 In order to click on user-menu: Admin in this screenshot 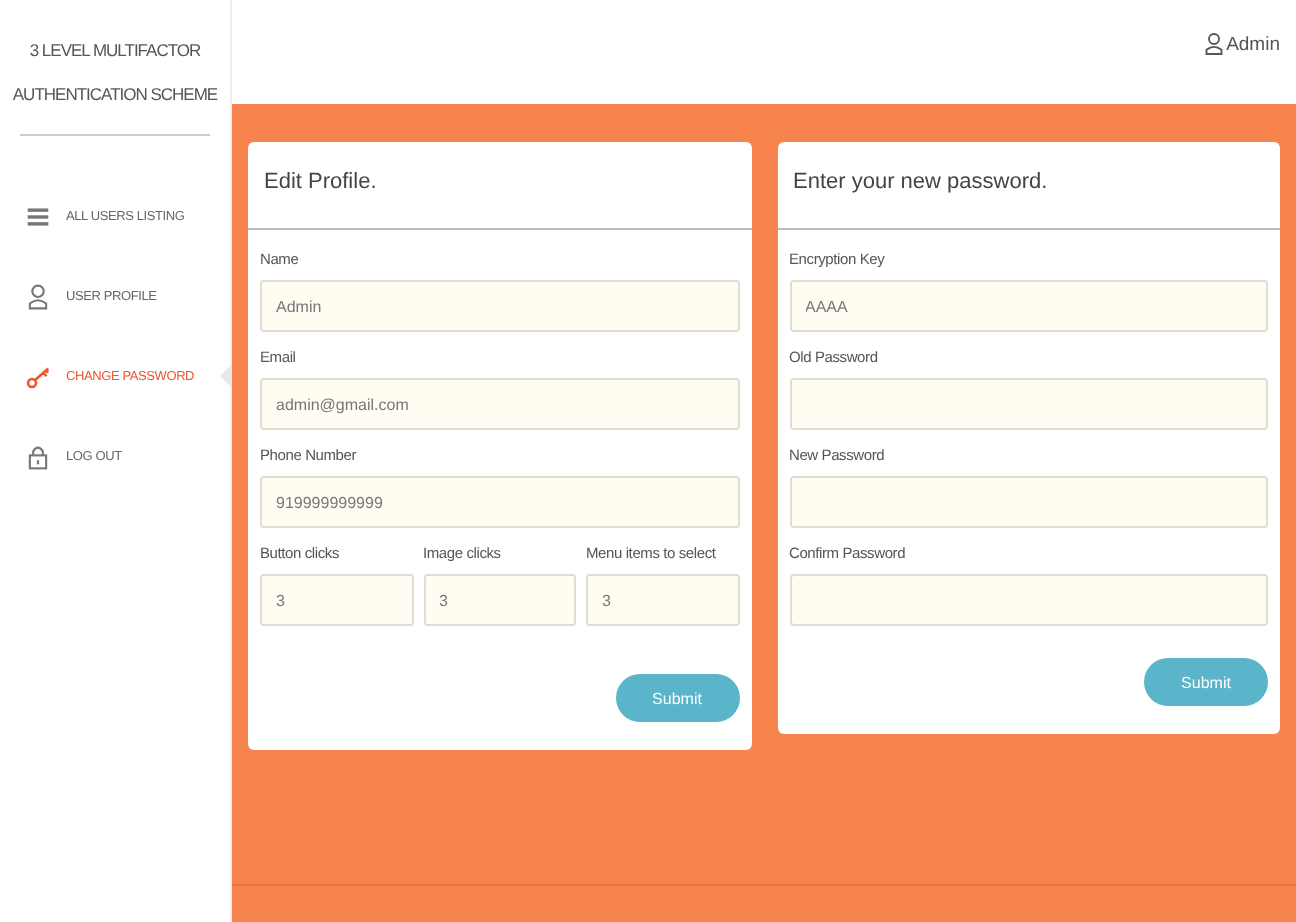, I will do `click(1242, 44)`.